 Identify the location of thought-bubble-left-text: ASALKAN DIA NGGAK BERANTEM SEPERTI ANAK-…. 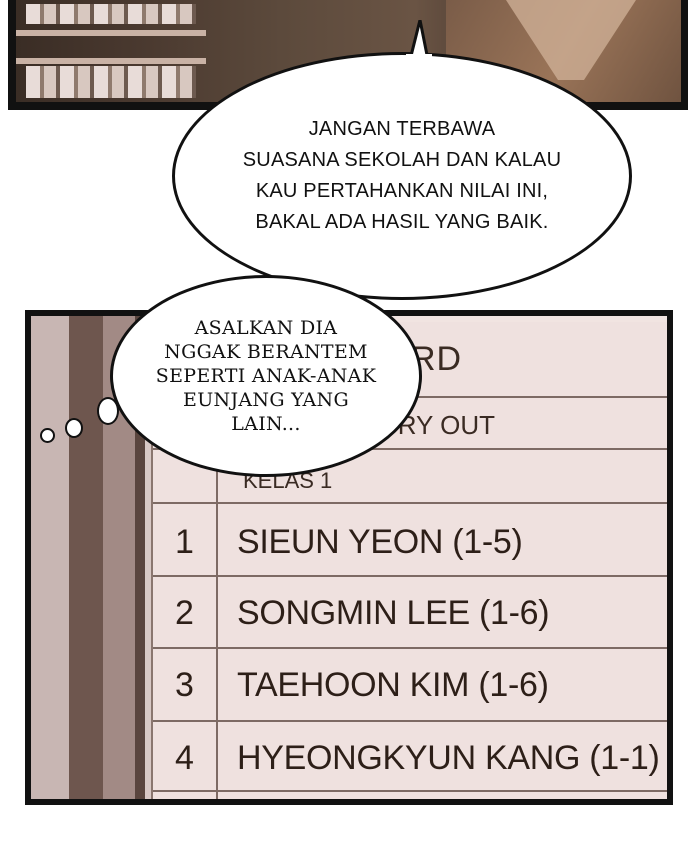
(266, 376).